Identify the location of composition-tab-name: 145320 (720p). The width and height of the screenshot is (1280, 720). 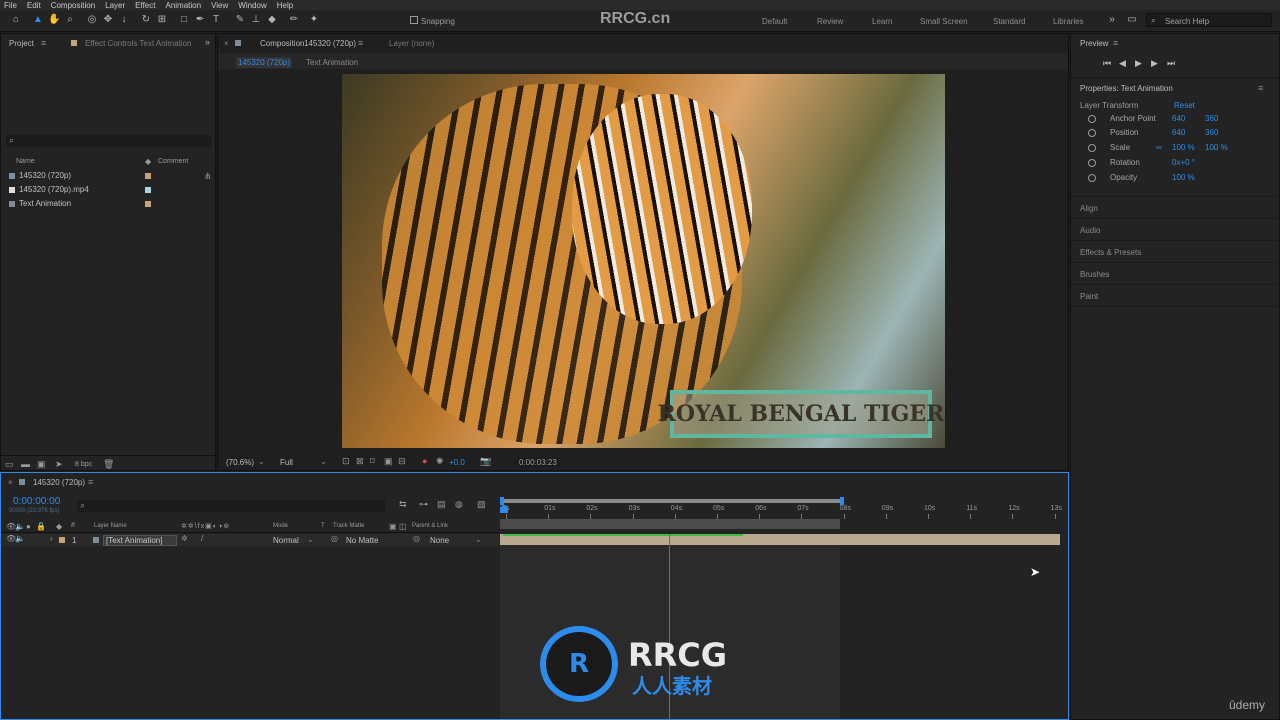
(330, 43).